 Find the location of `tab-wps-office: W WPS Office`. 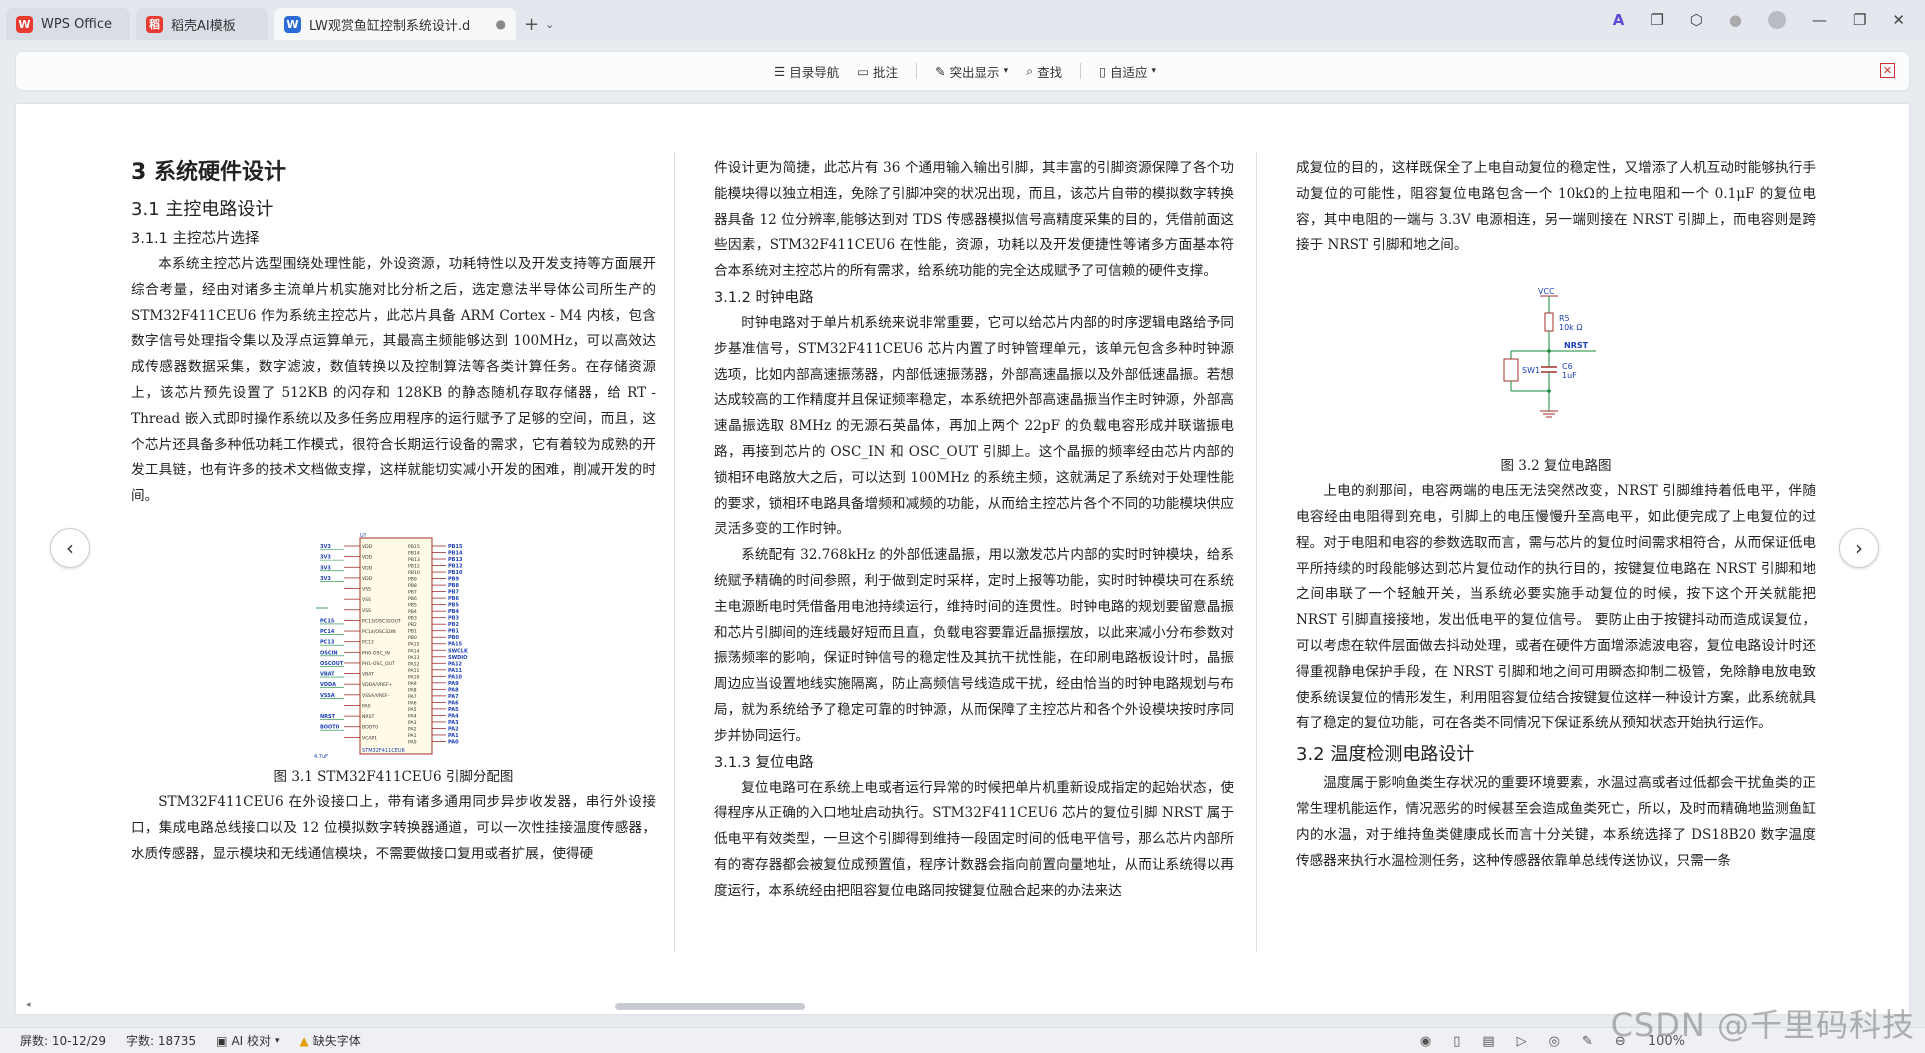

tab-wps-office: W WPS Office is located at coordinates (68, 24).